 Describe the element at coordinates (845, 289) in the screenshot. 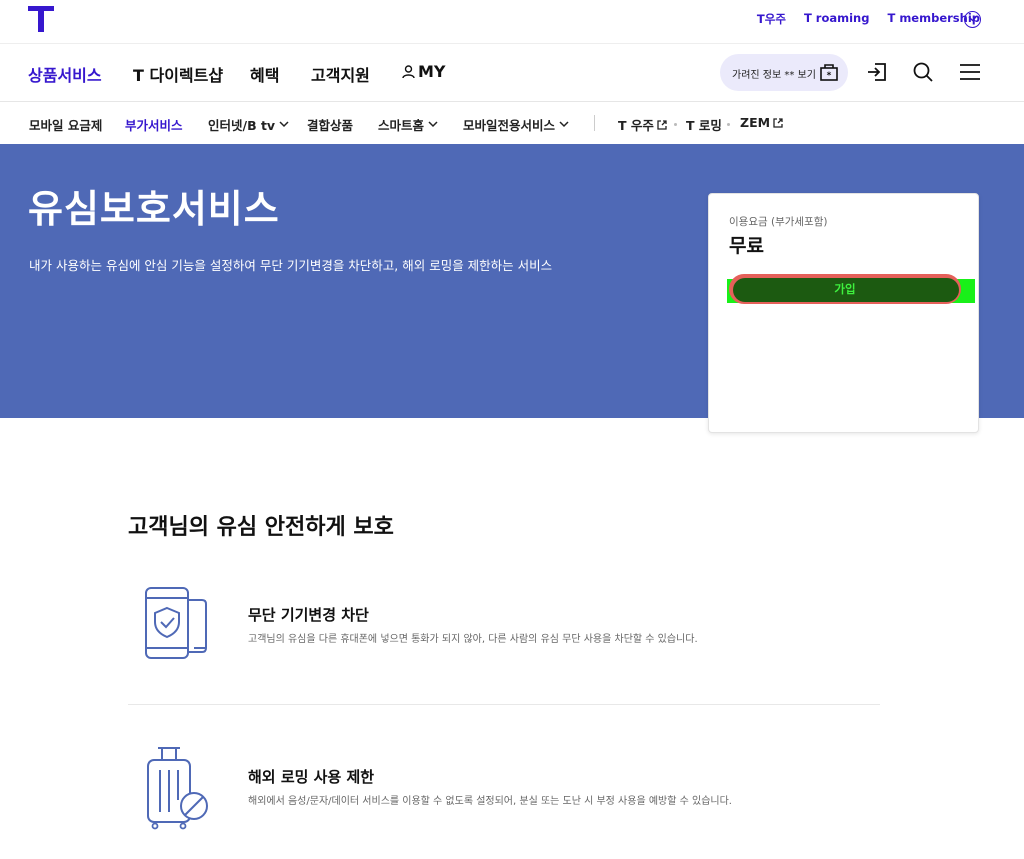

I see `join-button: 가입` at that location.